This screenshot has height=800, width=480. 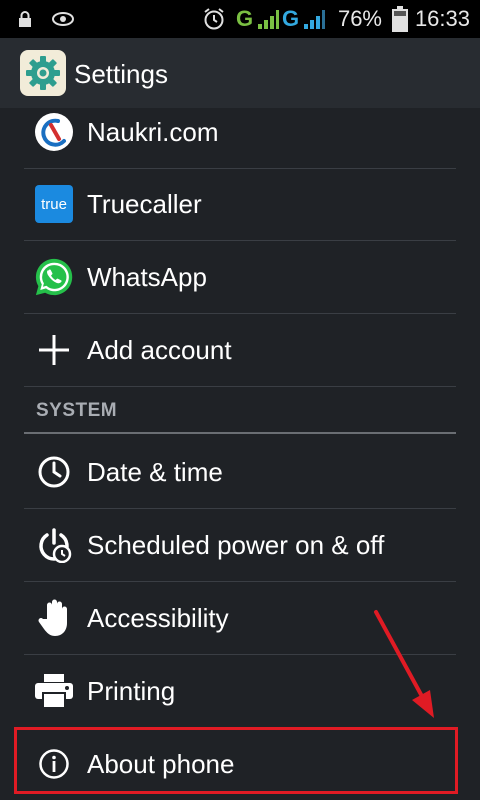 I want to click on list-item-whatsapp: WhatsApp, so click(x=240, y=277).